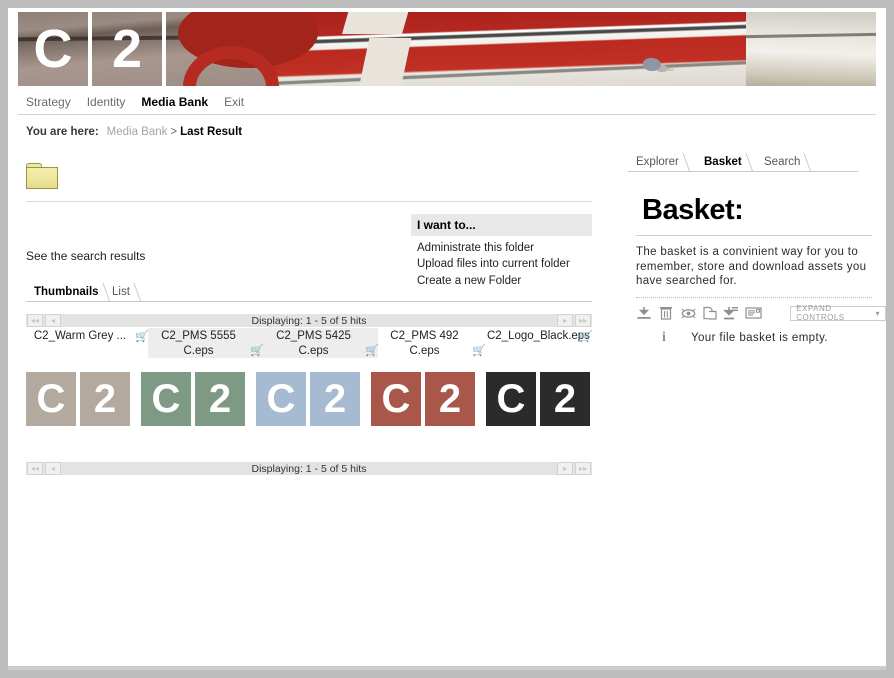 The width and height of the screenshot is (894, 678). What do you see at coordinates (754, 235) in the screenshot?
I see `basket-divider` at bounding box center [754, 235].